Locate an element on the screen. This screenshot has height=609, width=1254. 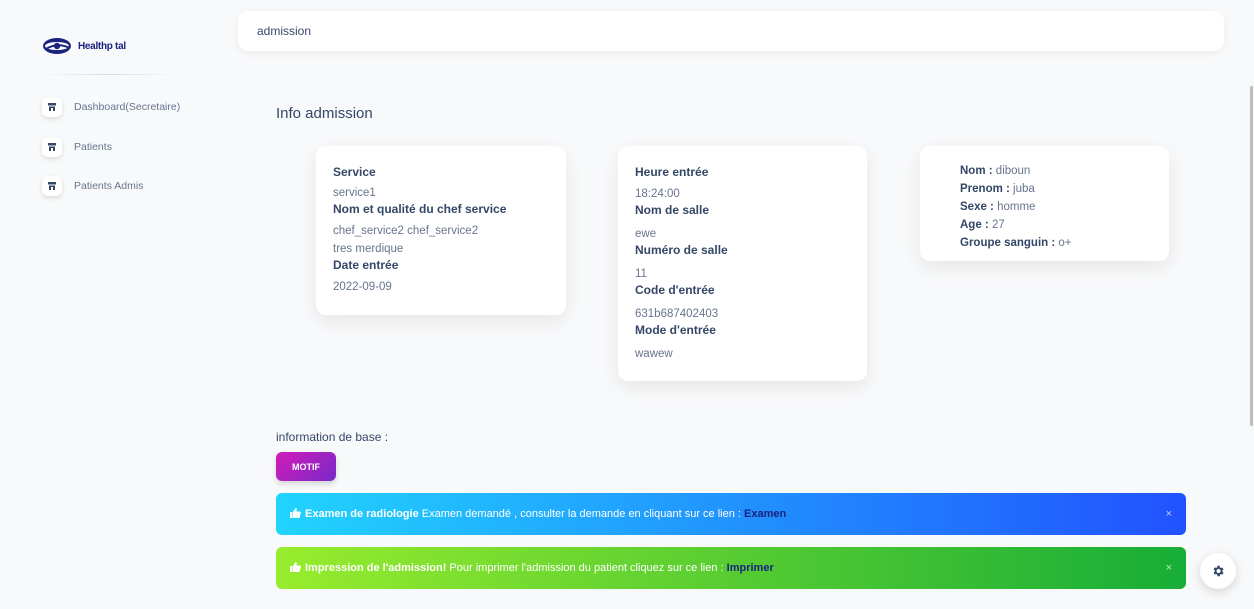
date-label: Date entrée is located at coordinates (366, 265).